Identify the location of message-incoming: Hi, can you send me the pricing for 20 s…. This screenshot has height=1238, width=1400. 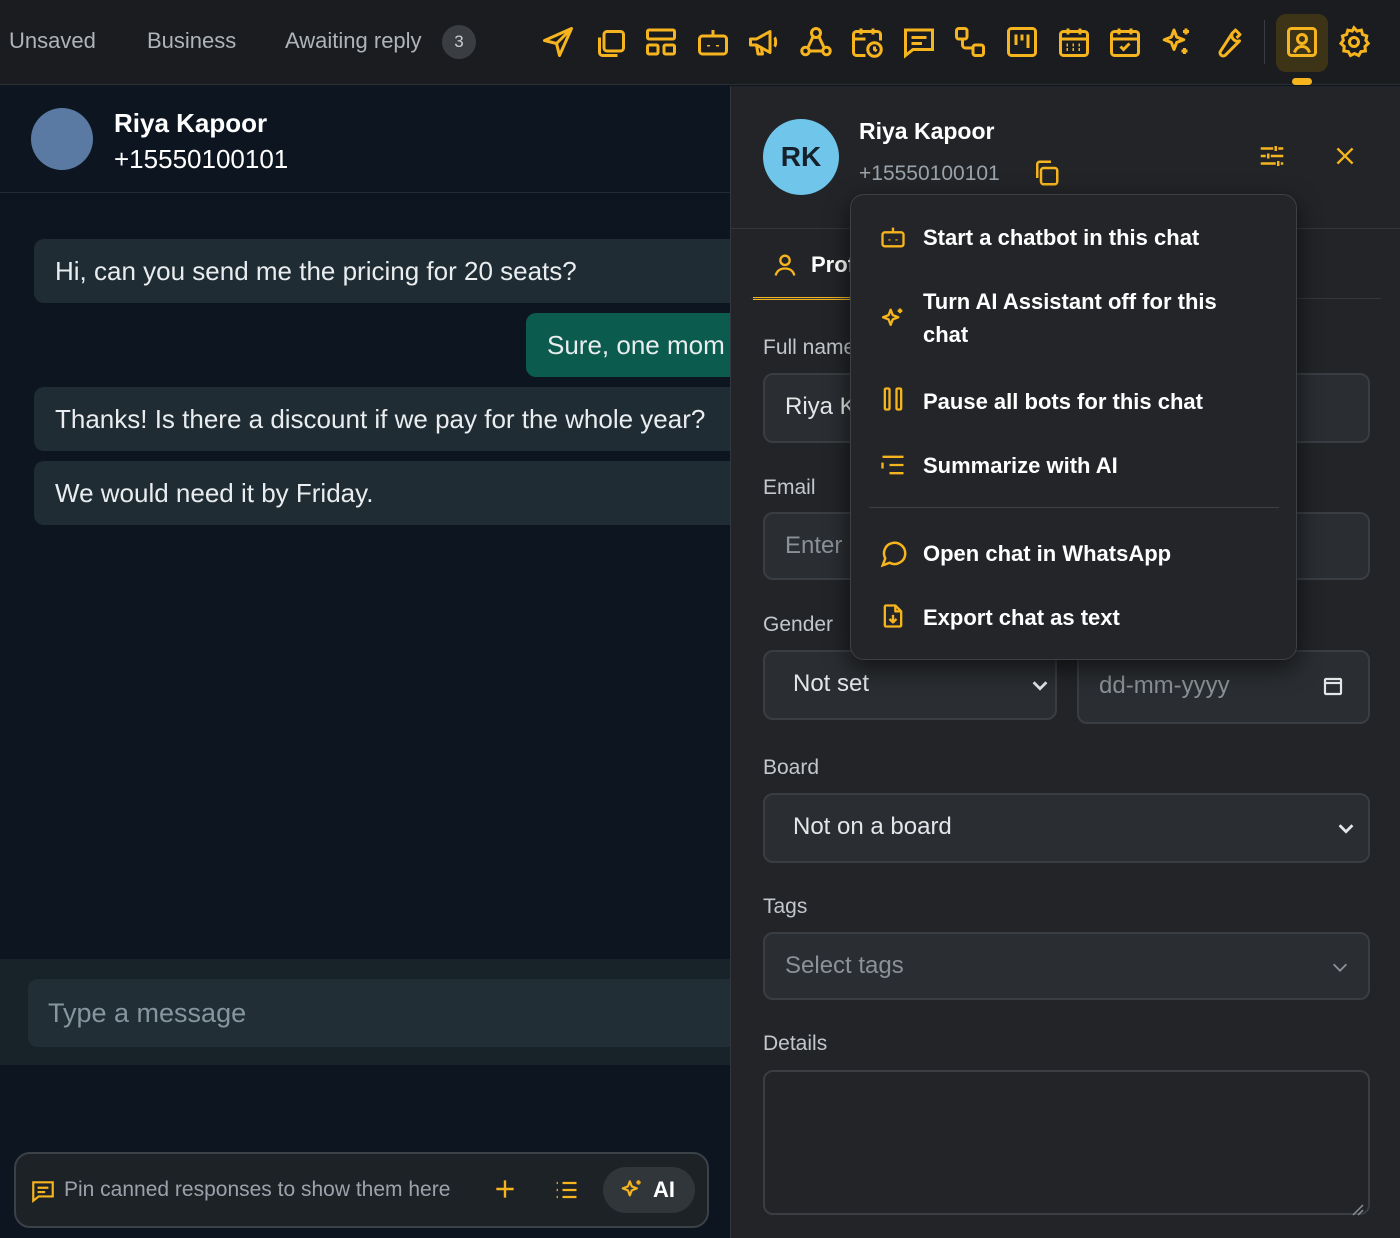
(382, 271).